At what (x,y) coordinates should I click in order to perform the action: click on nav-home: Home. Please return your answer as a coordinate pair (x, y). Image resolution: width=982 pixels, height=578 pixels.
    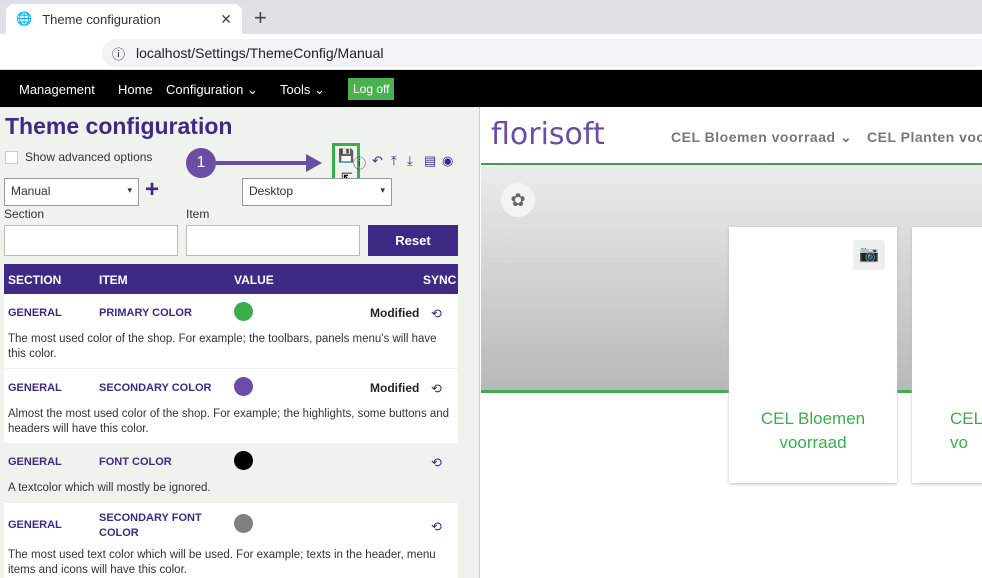
    Looking at the image, I should click on (135, 89).